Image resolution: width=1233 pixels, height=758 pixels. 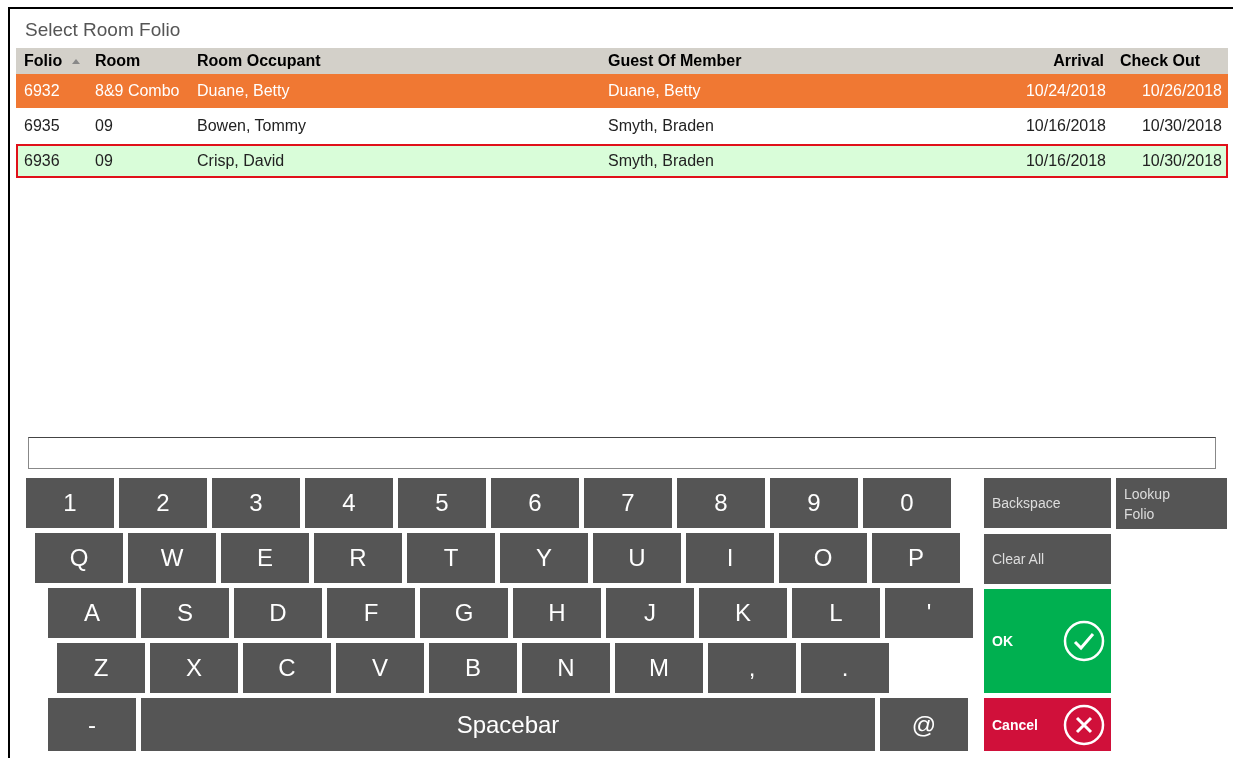 What do you see at coordinates (929, 613) in the screenshot?
I see `keyboard-key: '` at bounding box center [929, 613].